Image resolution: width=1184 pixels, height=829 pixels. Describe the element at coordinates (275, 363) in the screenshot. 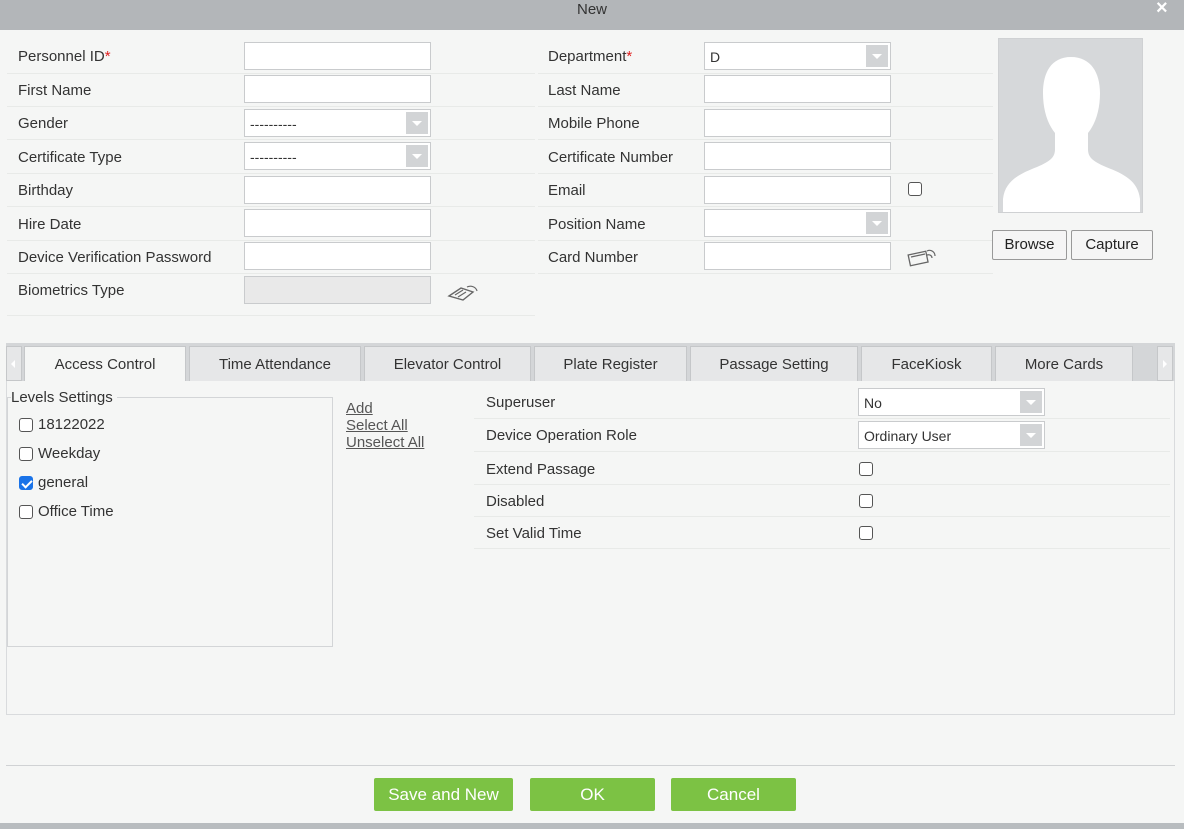

I see `tab-time-attendance: Time Attendance` at that location.